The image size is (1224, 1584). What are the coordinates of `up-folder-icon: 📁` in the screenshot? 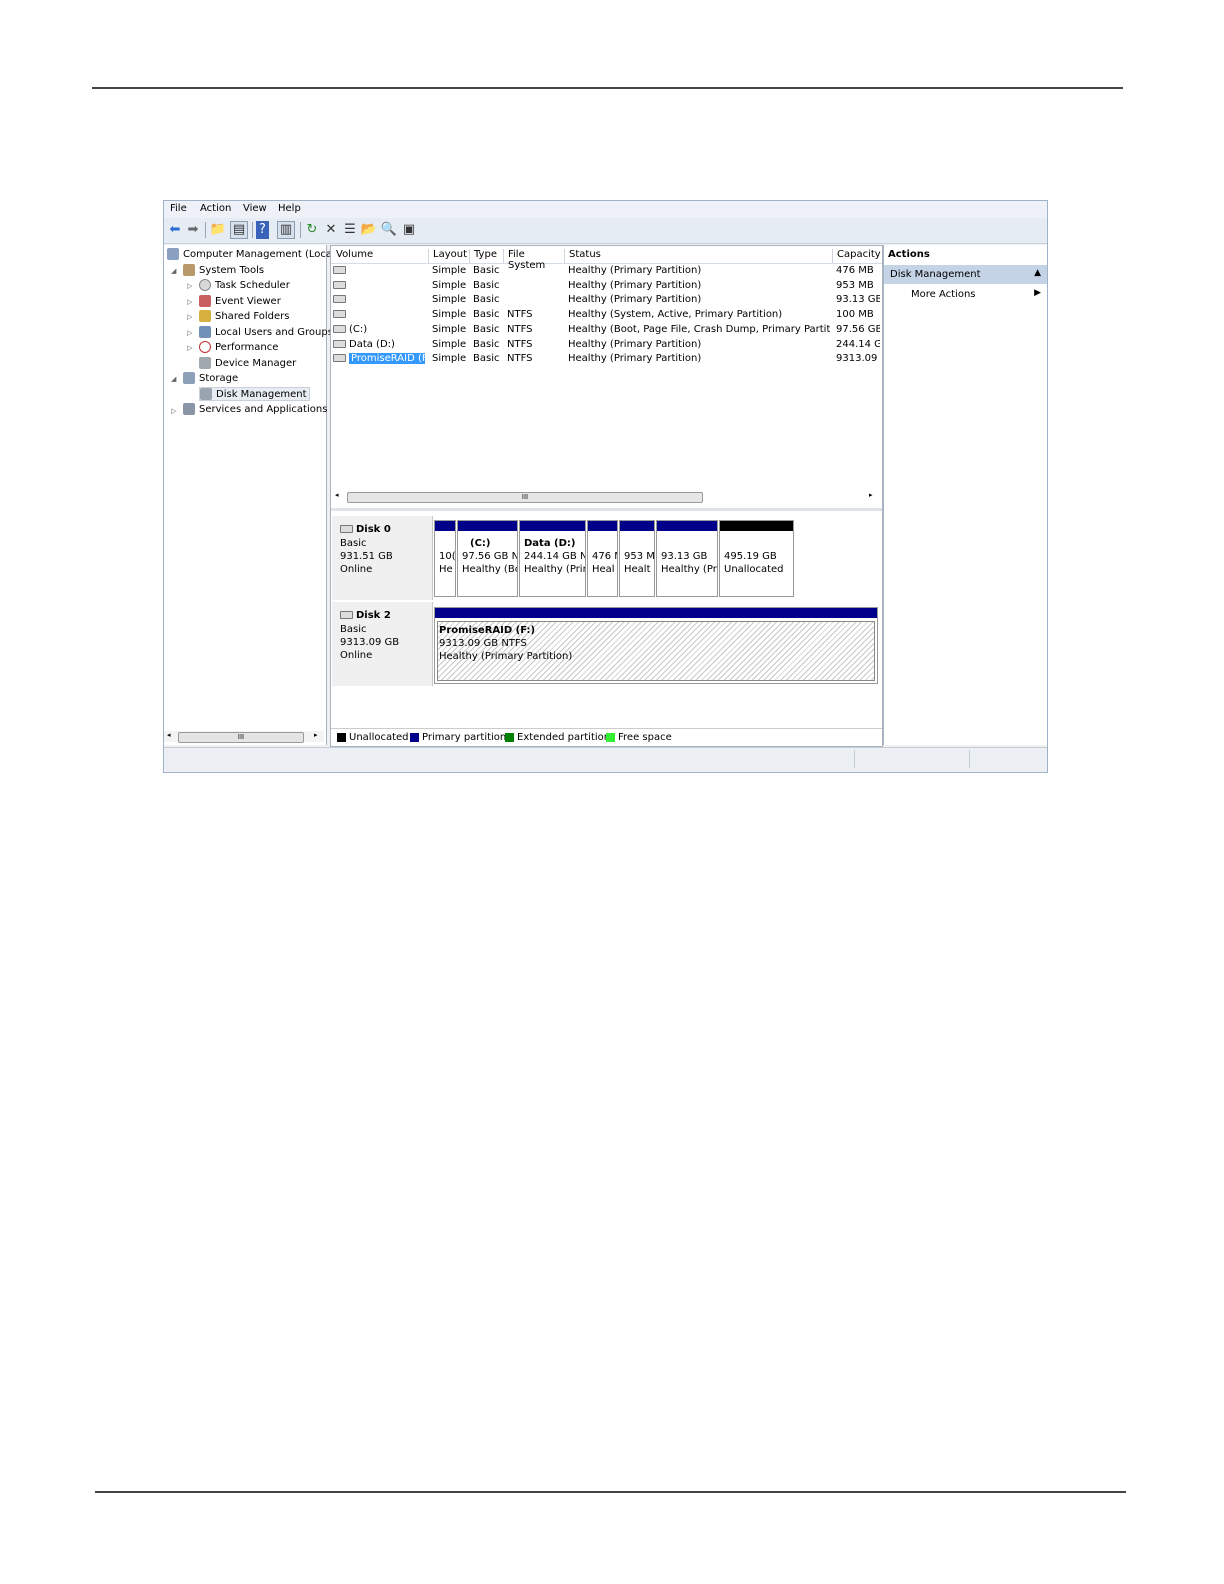 It's located at (218, 230).